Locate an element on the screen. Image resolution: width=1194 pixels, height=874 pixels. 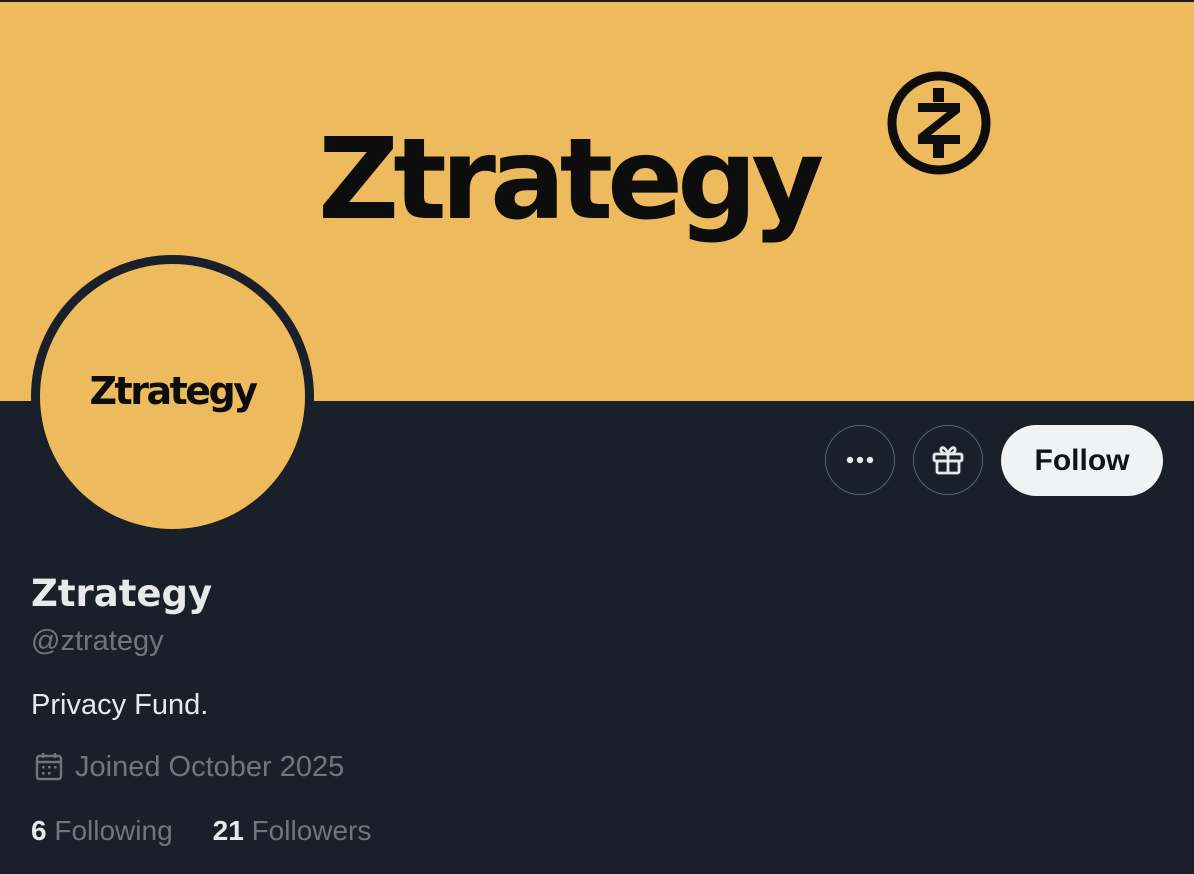
avatar-image: Ztrategy is located at coordinates (172, 396).